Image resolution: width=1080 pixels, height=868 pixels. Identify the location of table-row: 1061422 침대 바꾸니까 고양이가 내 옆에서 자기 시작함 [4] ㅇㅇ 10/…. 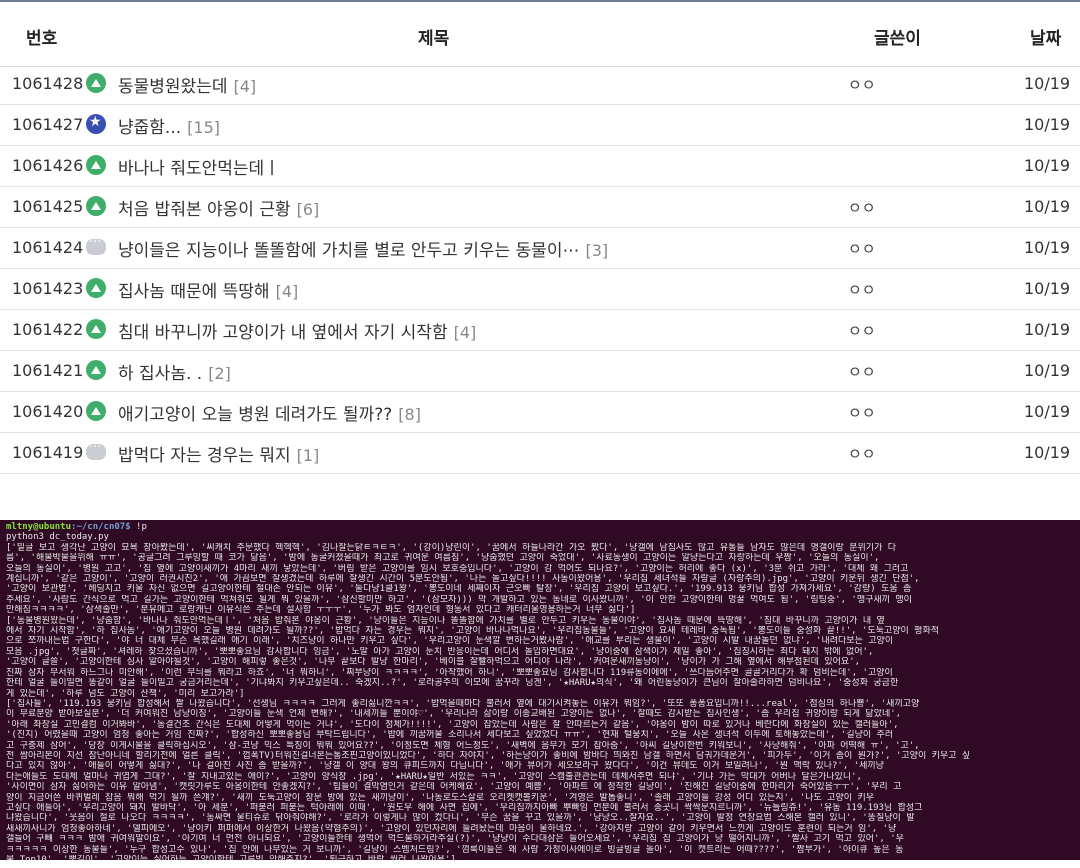
(540, 330).